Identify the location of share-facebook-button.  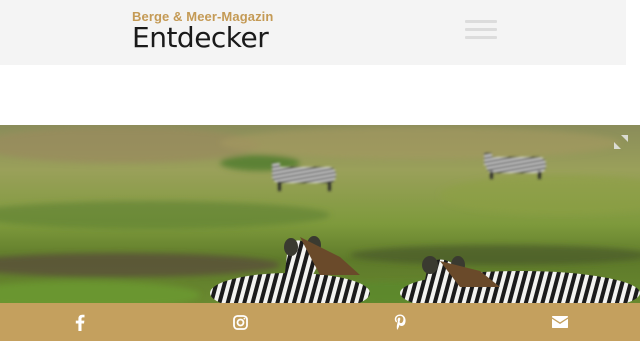
(80, 322).